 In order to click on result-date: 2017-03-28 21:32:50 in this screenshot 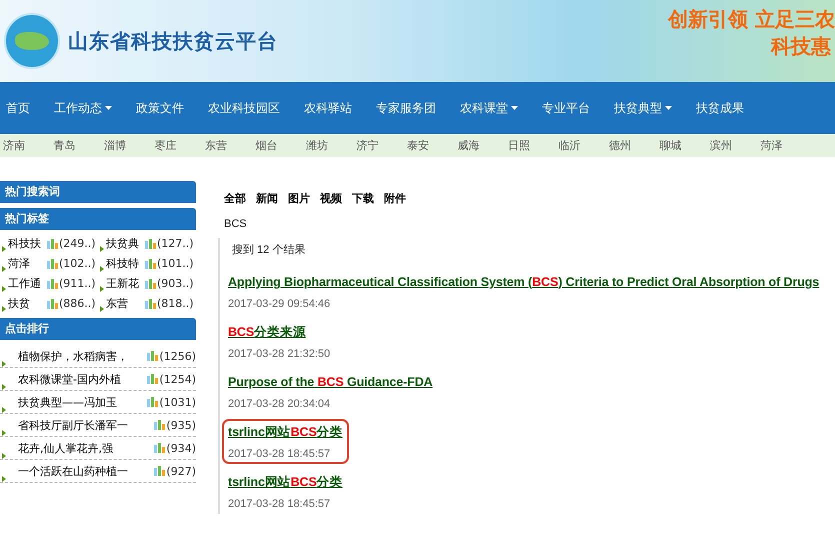, I will do `click(279, 354)`.